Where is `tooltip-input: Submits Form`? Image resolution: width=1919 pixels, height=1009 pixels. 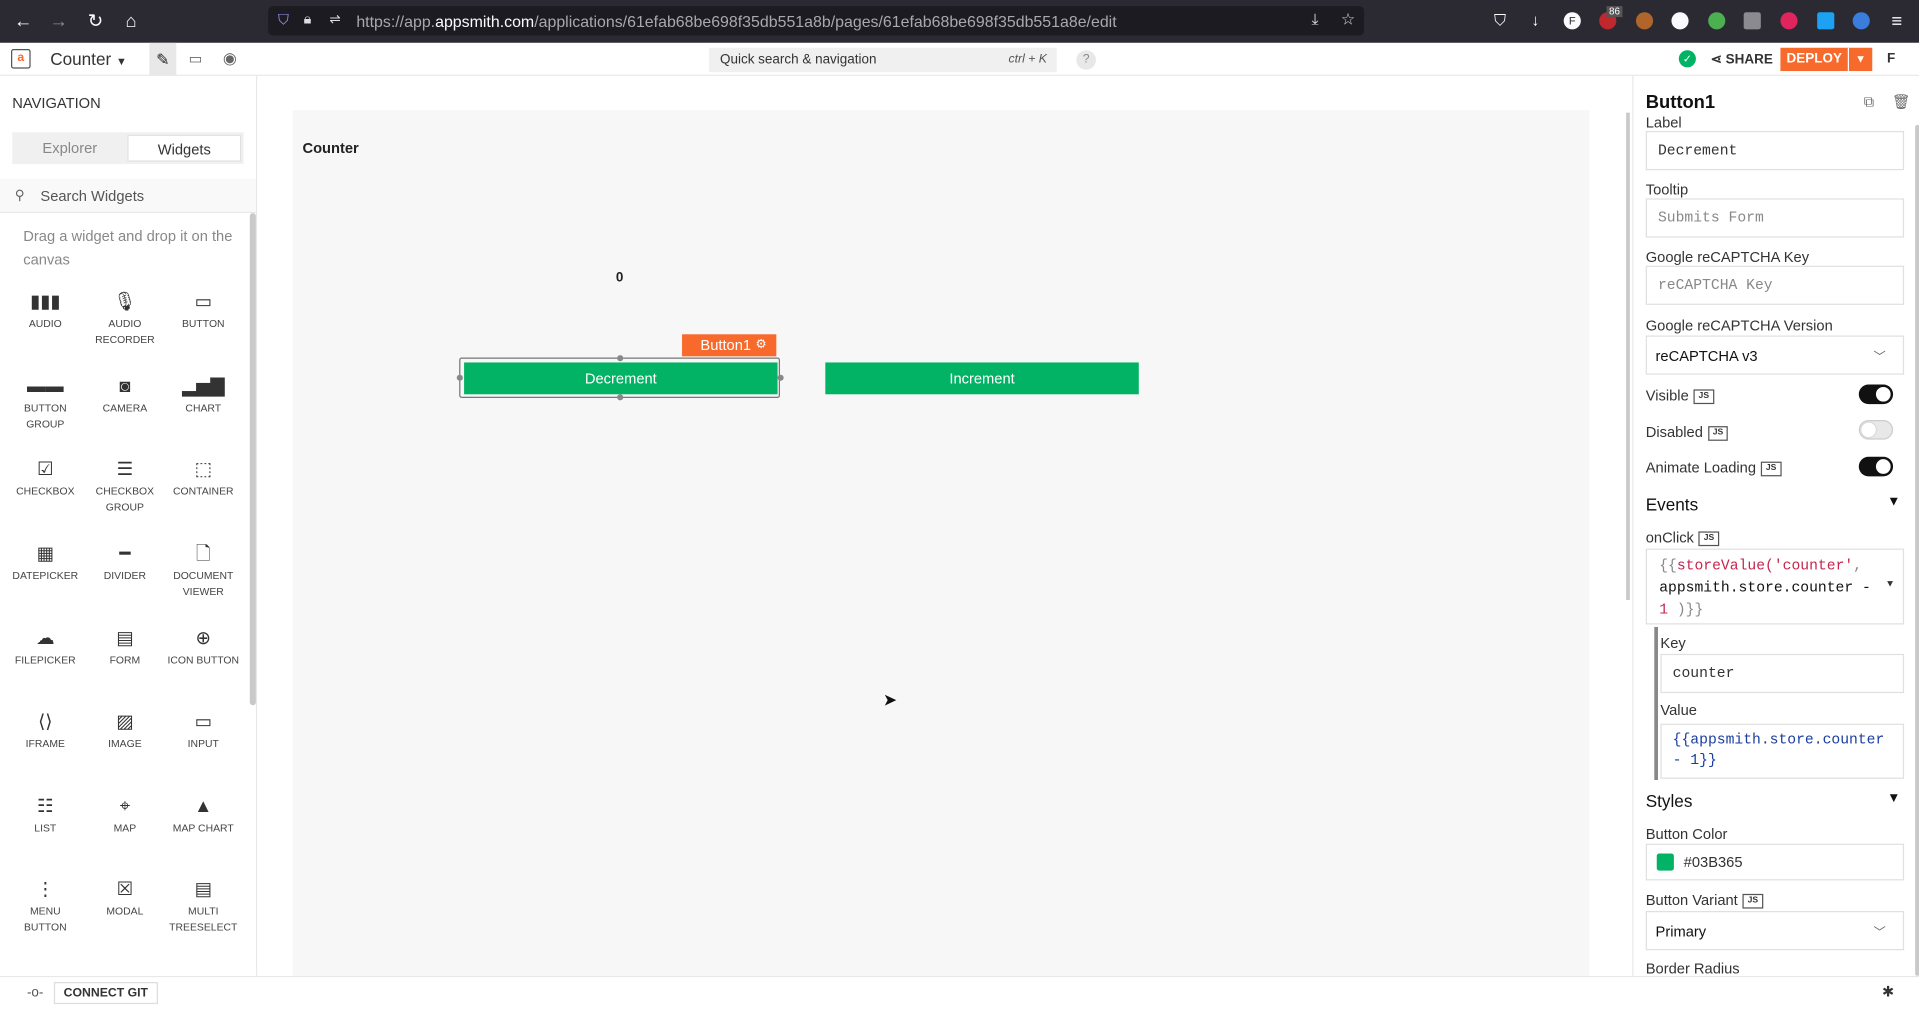
tooltip-input: Submits Form is located at coordinates (1775, 218).